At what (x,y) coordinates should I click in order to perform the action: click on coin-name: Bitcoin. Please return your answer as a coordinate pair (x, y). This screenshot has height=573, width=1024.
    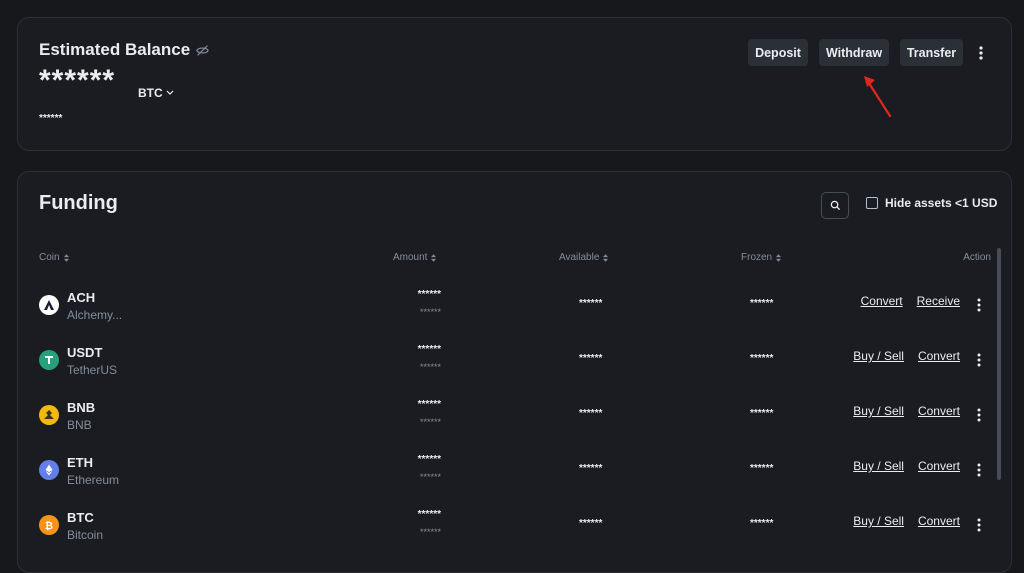
    Looking at the image, I should click on (85, 535).